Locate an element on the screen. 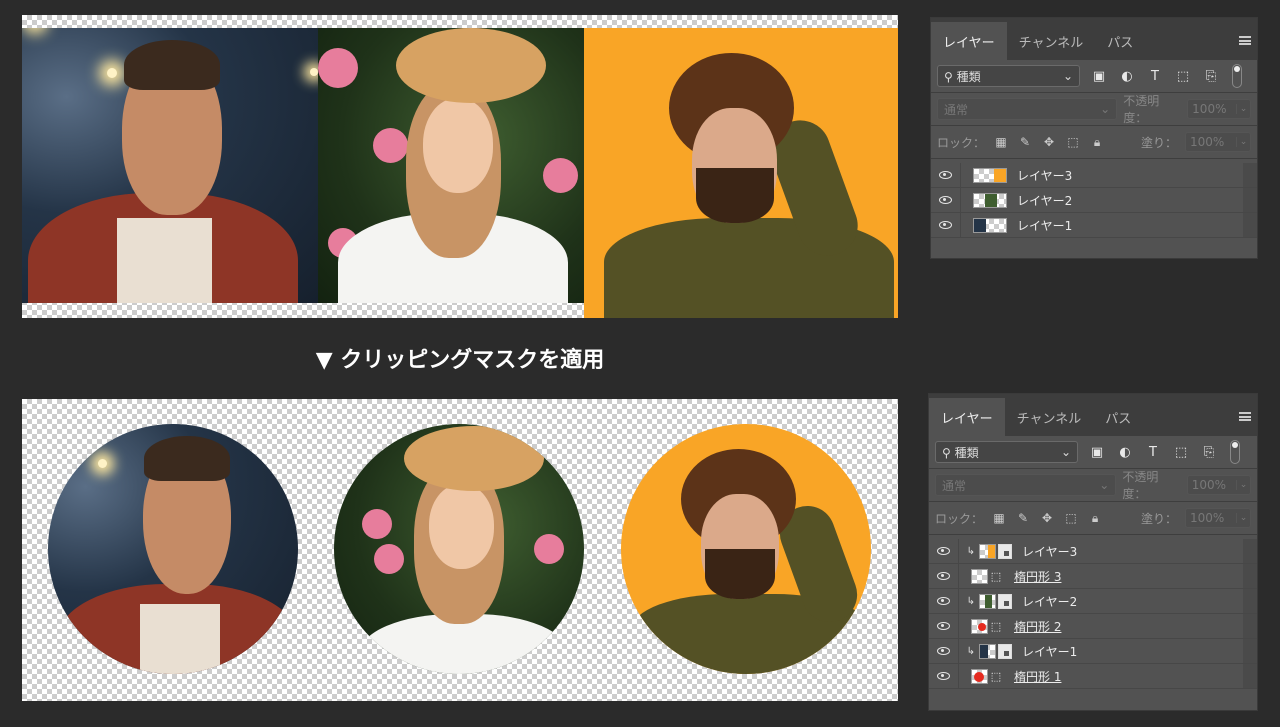 Image resolution: width=1280 pixels, height=727 pixels. circle-photo-woman-straw-hat is located at coordinates (459, 549).